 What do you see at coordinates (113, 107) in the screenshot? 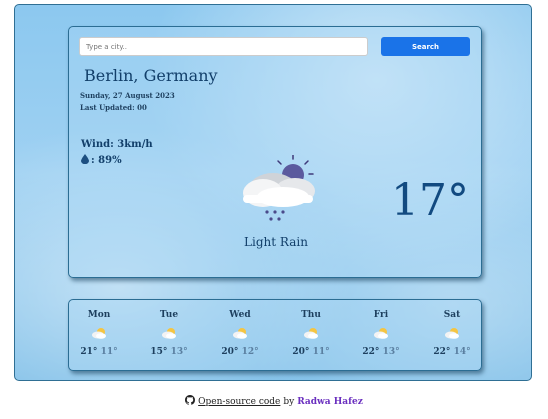
I see `last-updated: Last Updated: 00` at bounding box center [113, 107].